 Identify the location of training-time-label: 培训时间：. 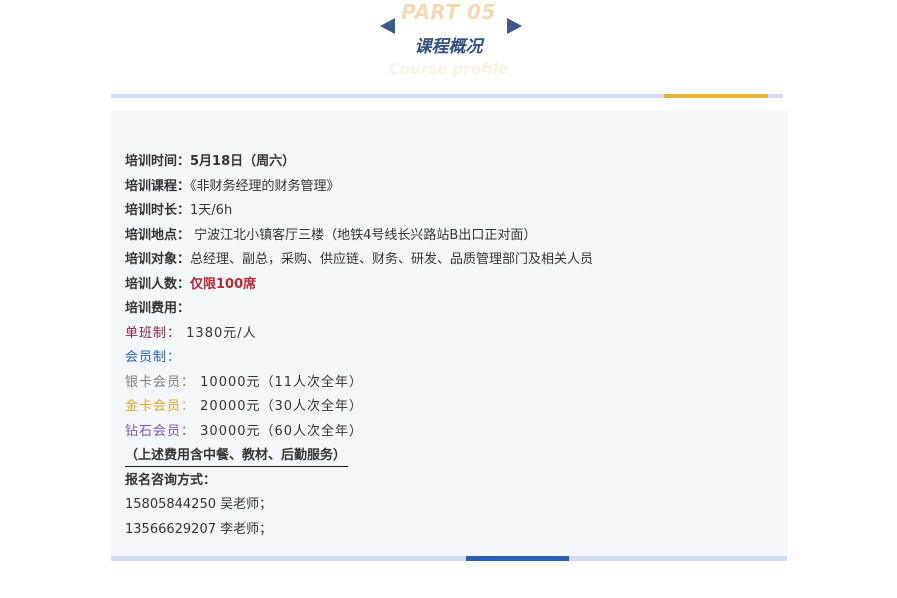
(158, 161).